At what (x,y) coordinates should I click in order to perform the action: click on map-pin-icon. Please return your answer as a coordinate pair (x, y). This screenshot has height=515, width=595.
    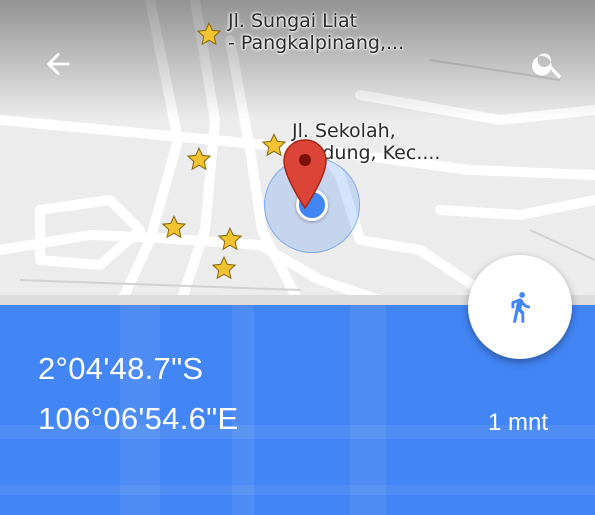
    Looking at the image, I should click on (305, 174).